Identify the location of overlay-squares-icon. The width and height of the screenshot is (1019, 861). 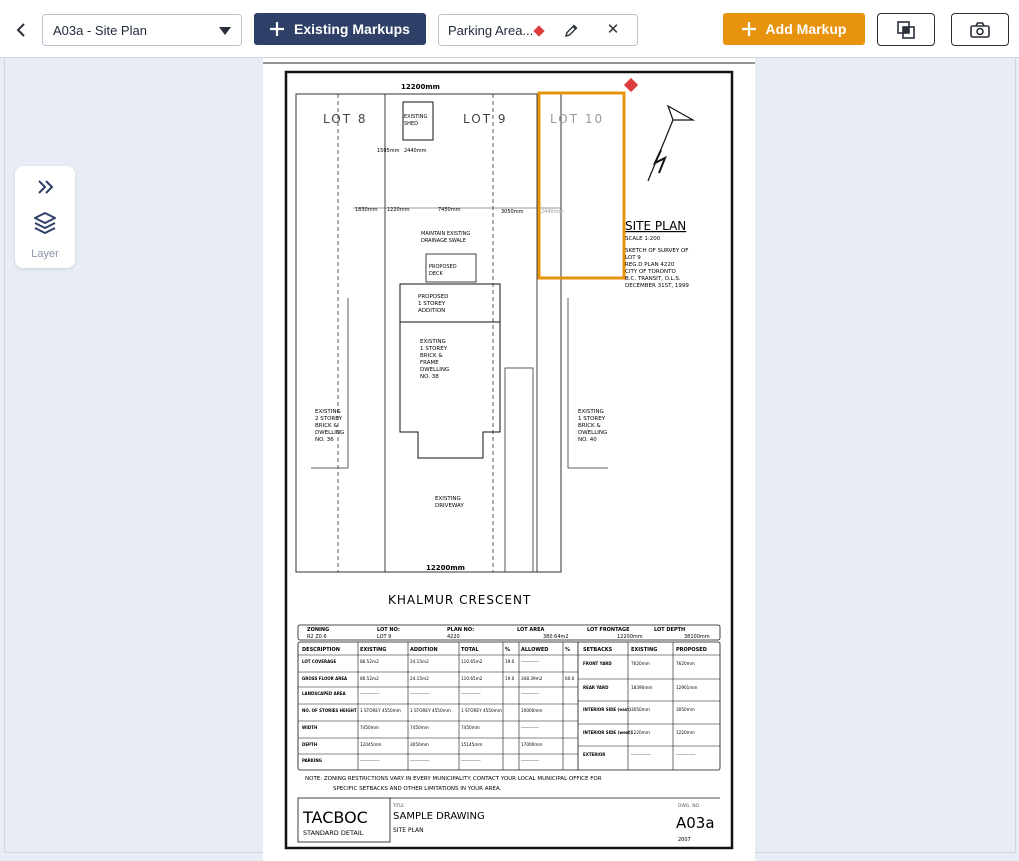
(906, 29).